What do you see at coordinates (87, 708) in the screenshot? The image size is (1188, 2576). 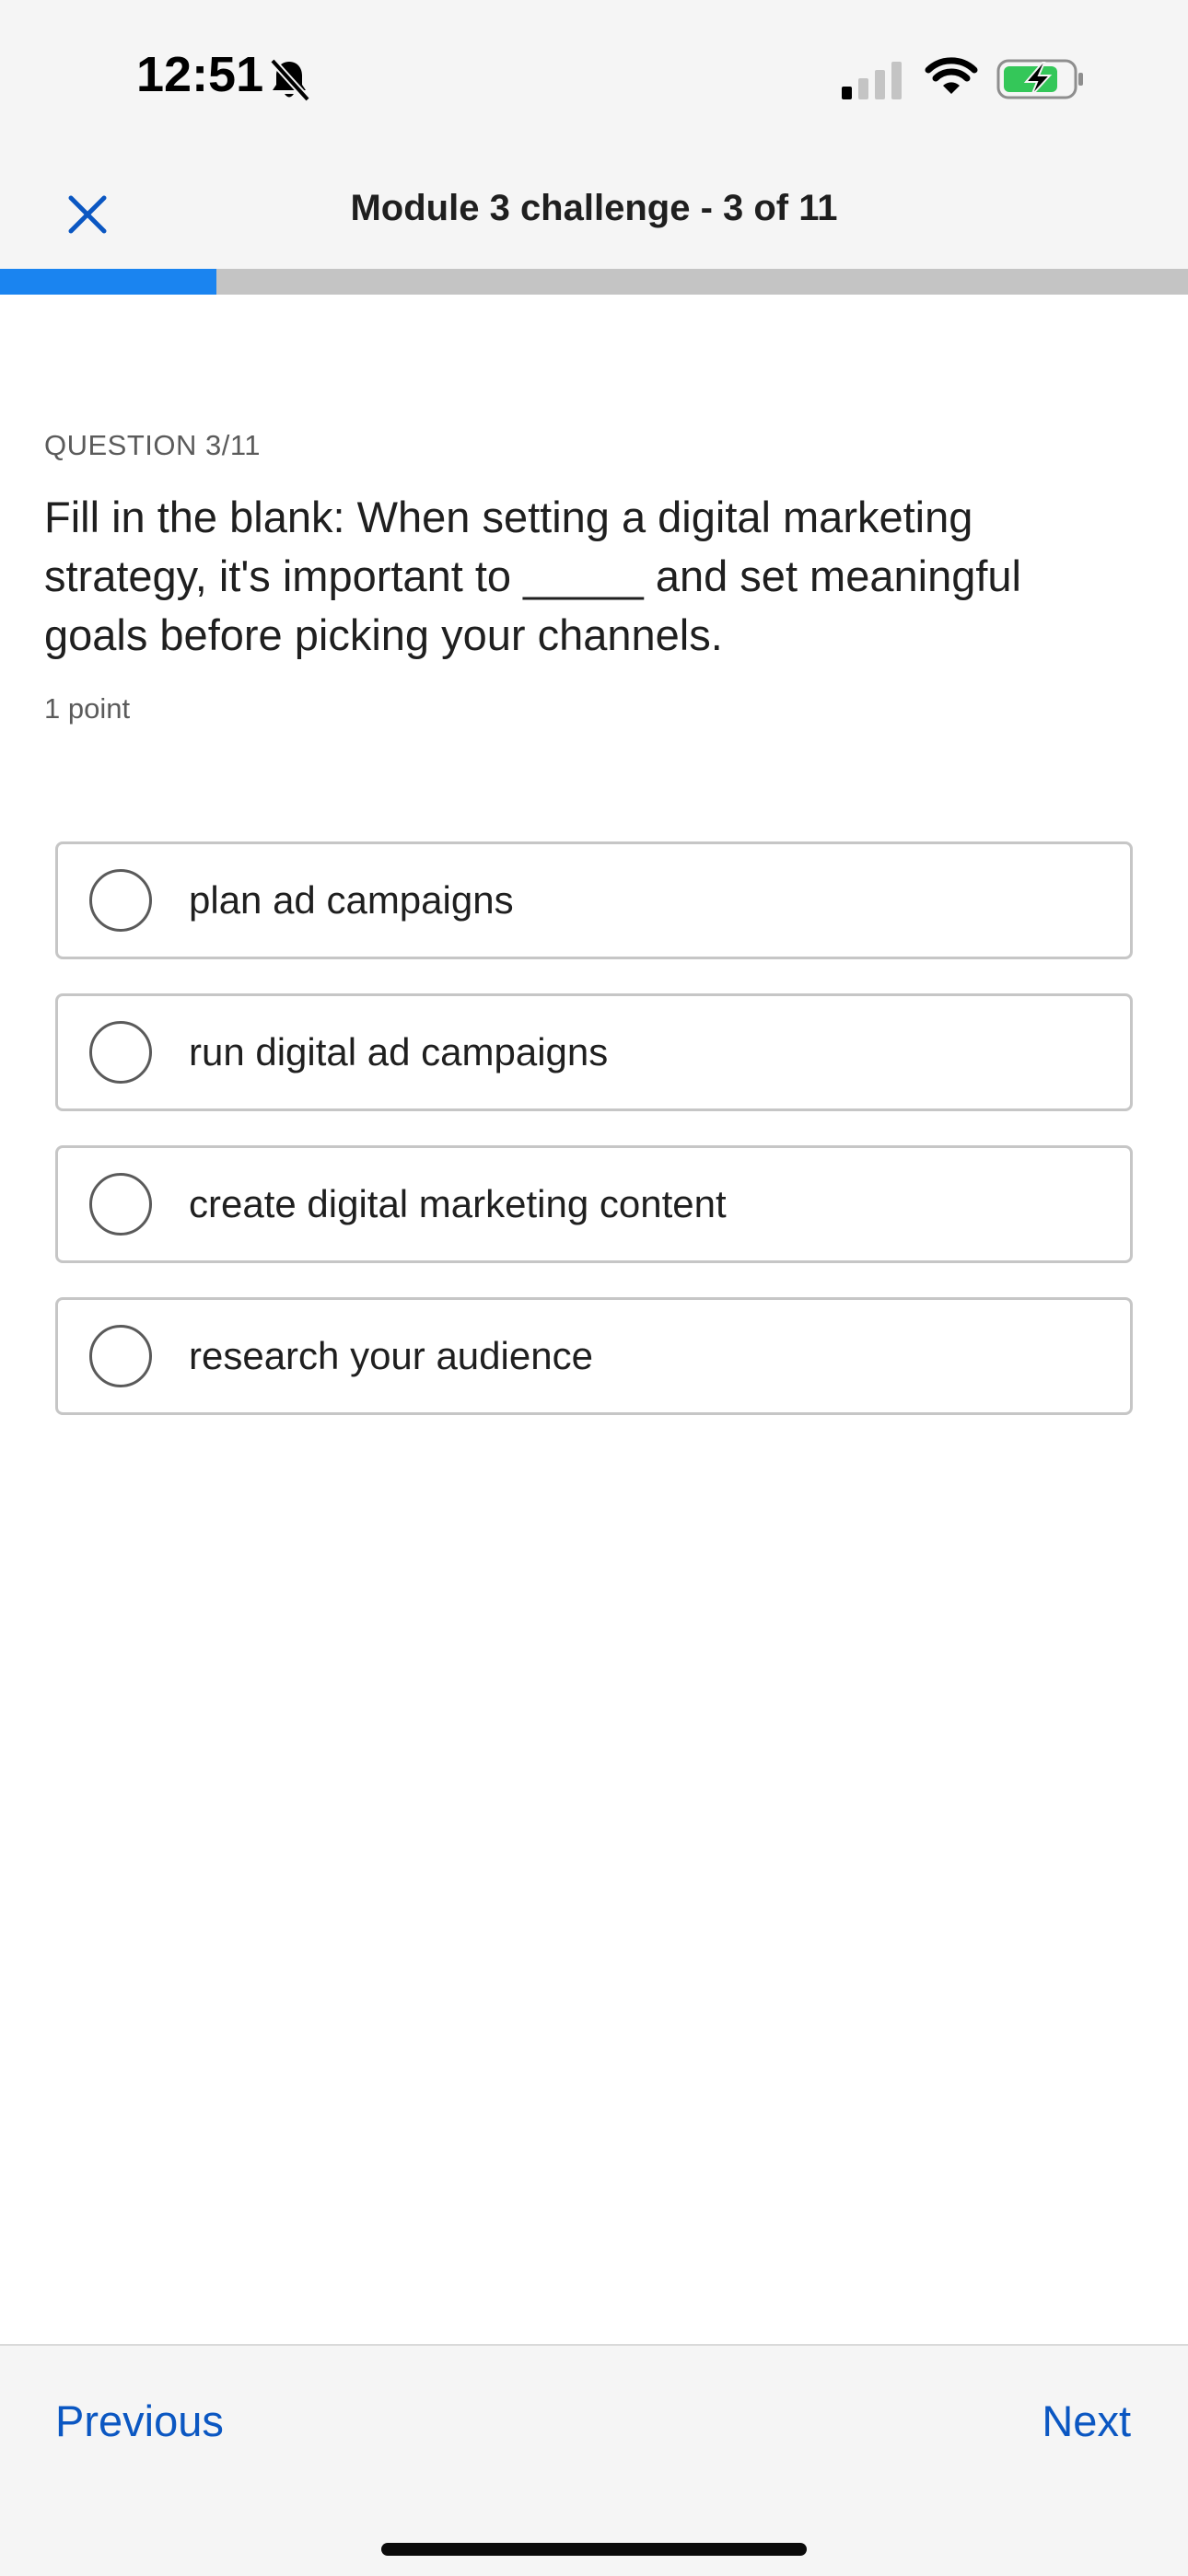 I see `question-points: 1 point` at bounding box center [87, 708].